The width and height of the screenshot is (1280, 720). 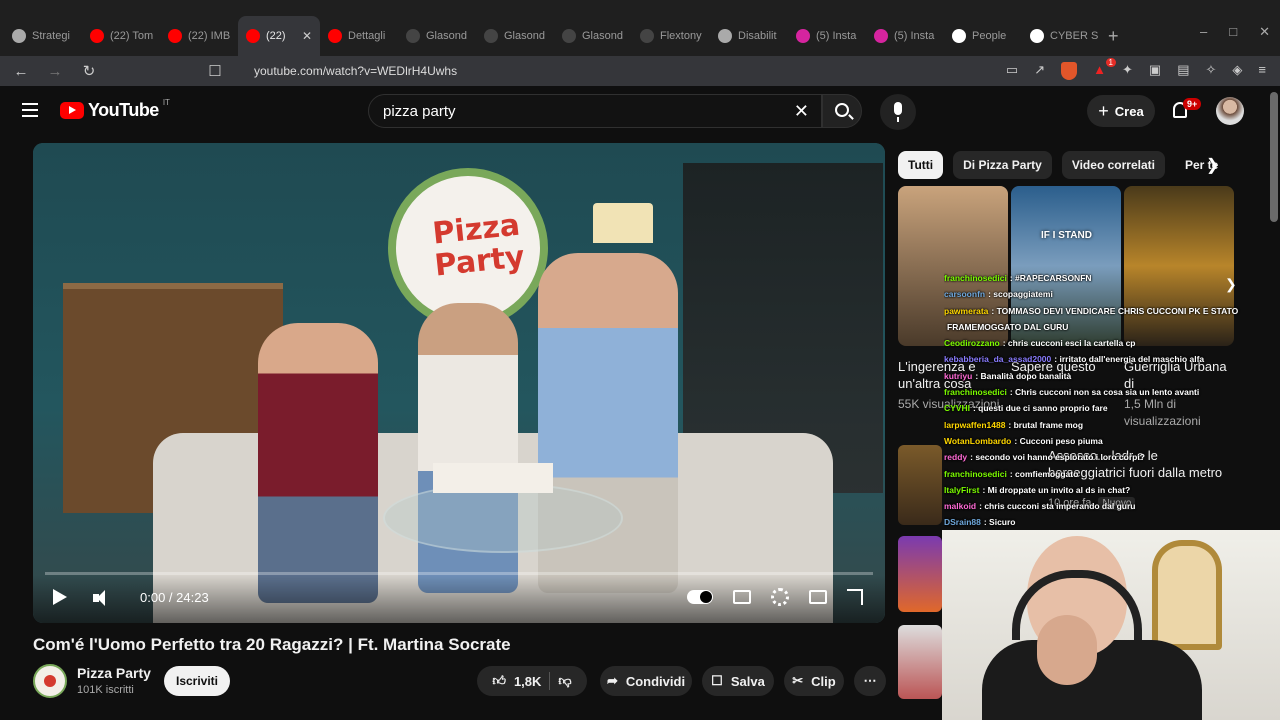 I want to click on browser-tab: CYBER S, so click(x=1061, y=36).